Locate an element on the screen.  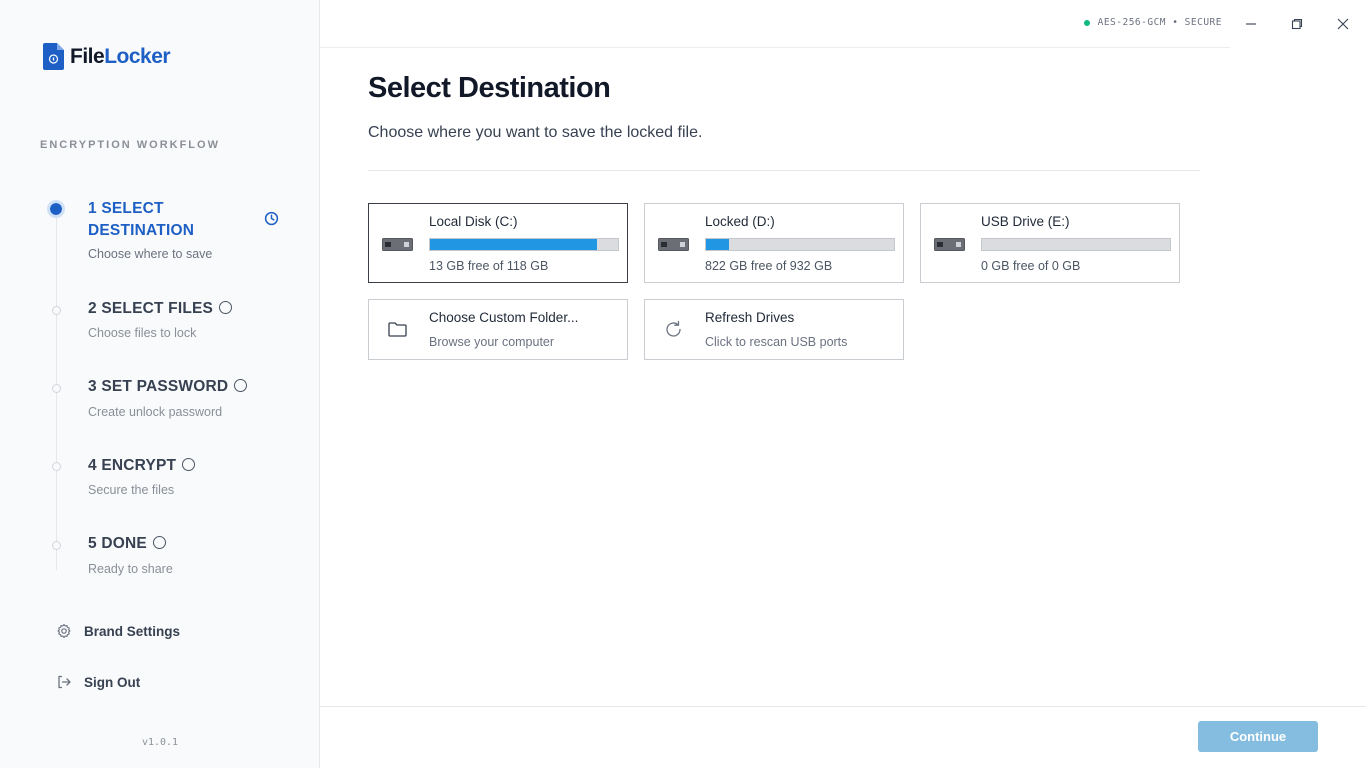
file-lock-icon is located at coordinates (53, 56).